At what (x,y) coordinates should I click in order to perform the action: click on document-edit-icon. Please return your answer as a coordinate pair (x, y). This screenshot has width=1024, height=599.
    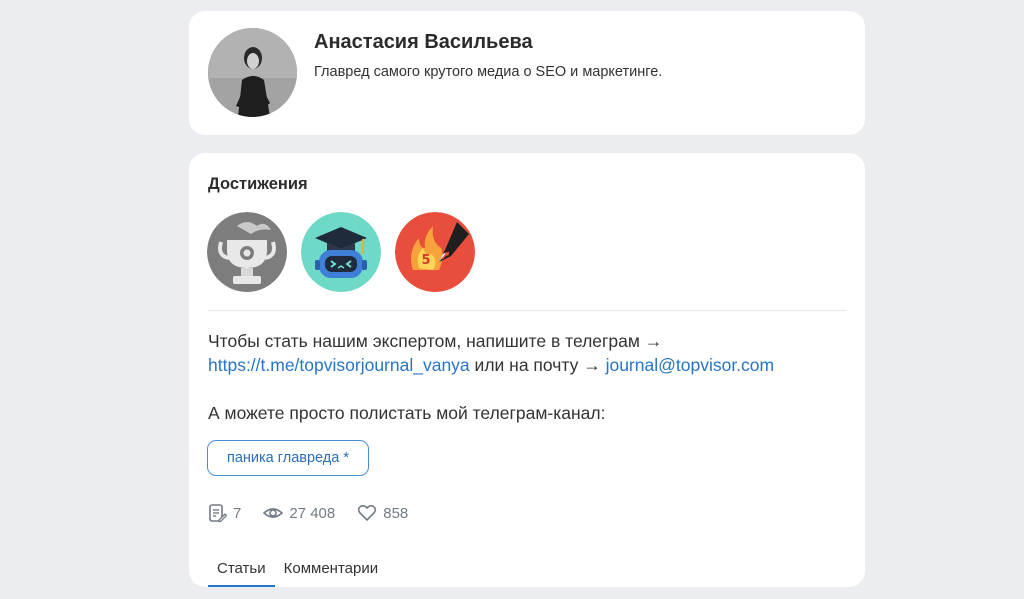
    Looking at the image, I should click on (218, 513).